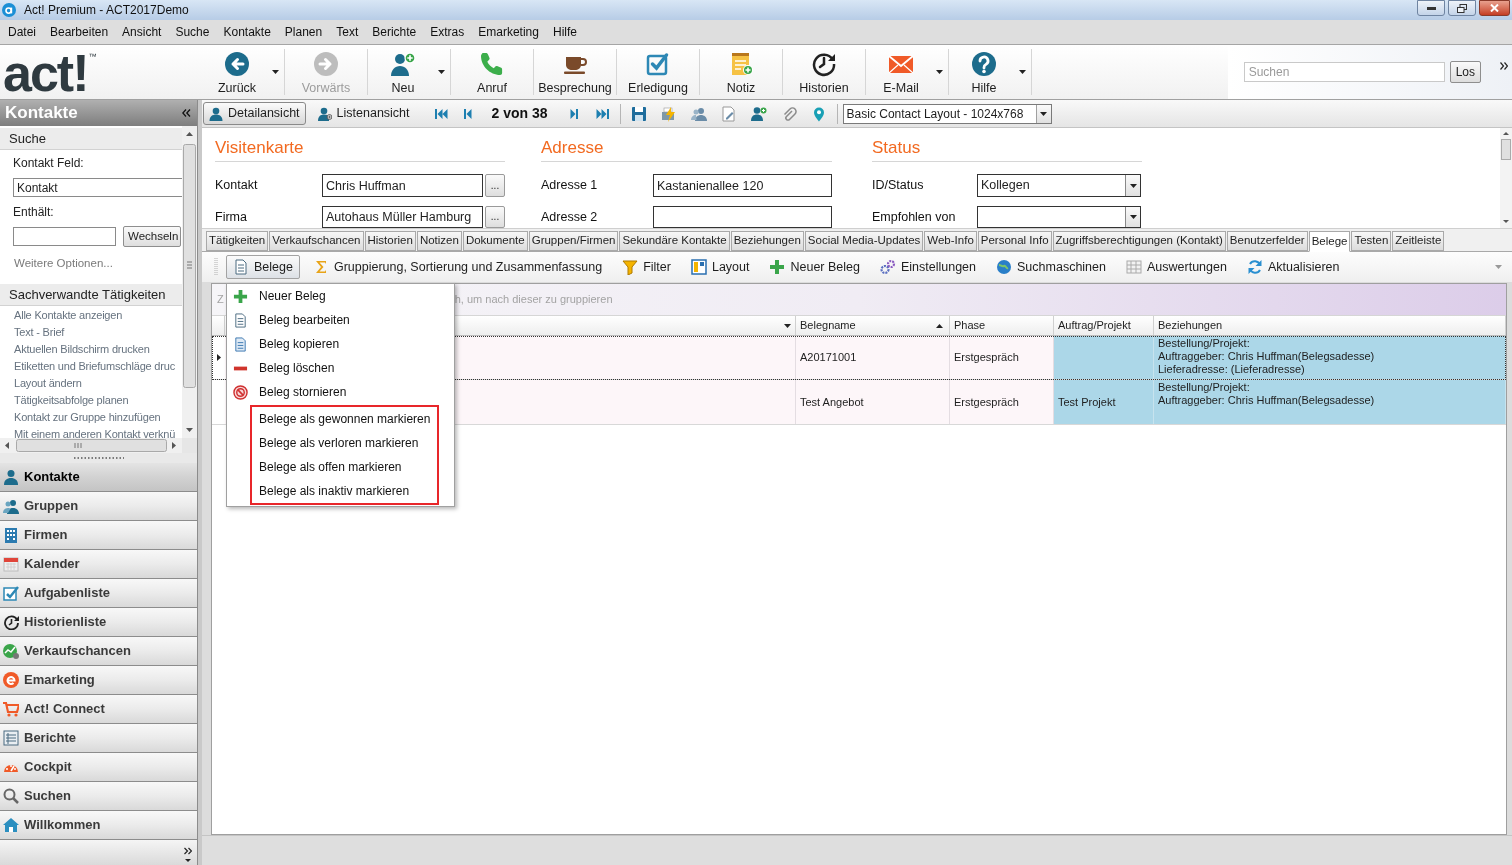 This screenshot has width=1512, height=865. Describe the element at coordinates (741, 72) in the screenshot. I see `toolbar-button: Notiz` at that location.